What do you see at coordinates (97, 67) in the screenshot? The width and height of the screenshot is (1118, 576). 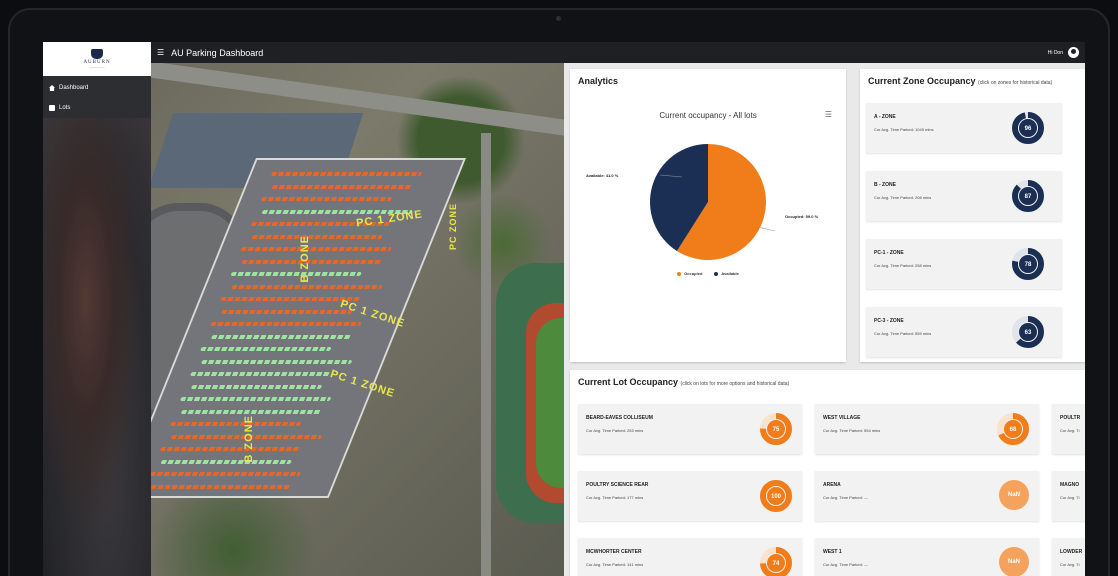 I see `logo-subtext: —————` at bounding box center [97, 67].